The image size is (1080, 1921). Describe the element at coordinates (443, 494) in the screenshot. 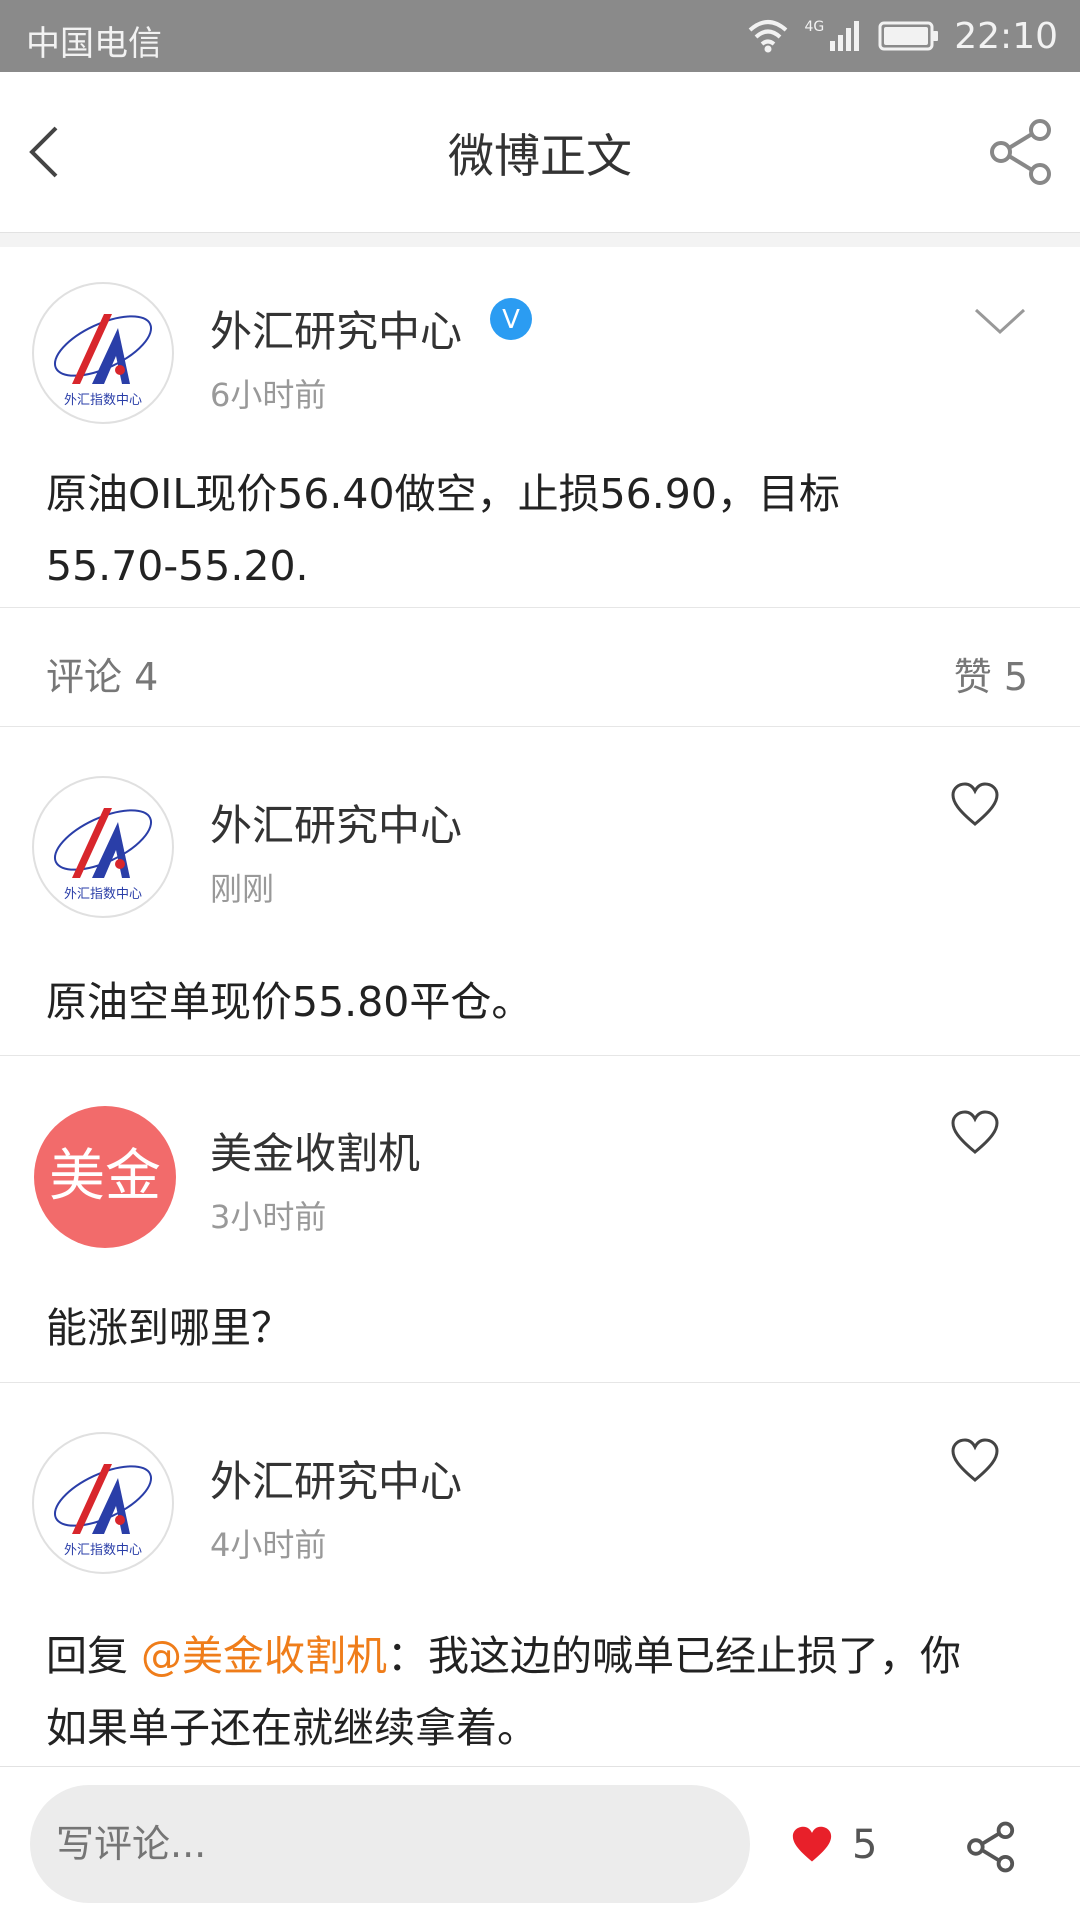

I see `post-text-line1: 原油OIL现价56.40做空，止损56.90，目标` at that location.